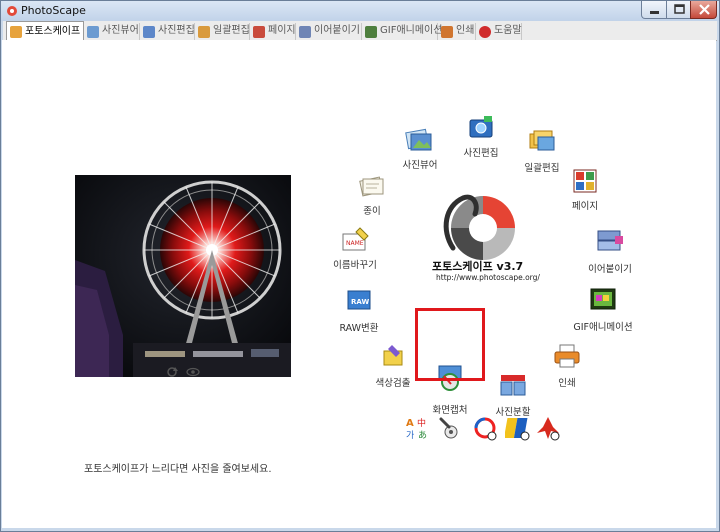  What do you see at coordinates (485, 32) in the screenshot?
I see `help-tab-icon` at bounding box center [485, 32].